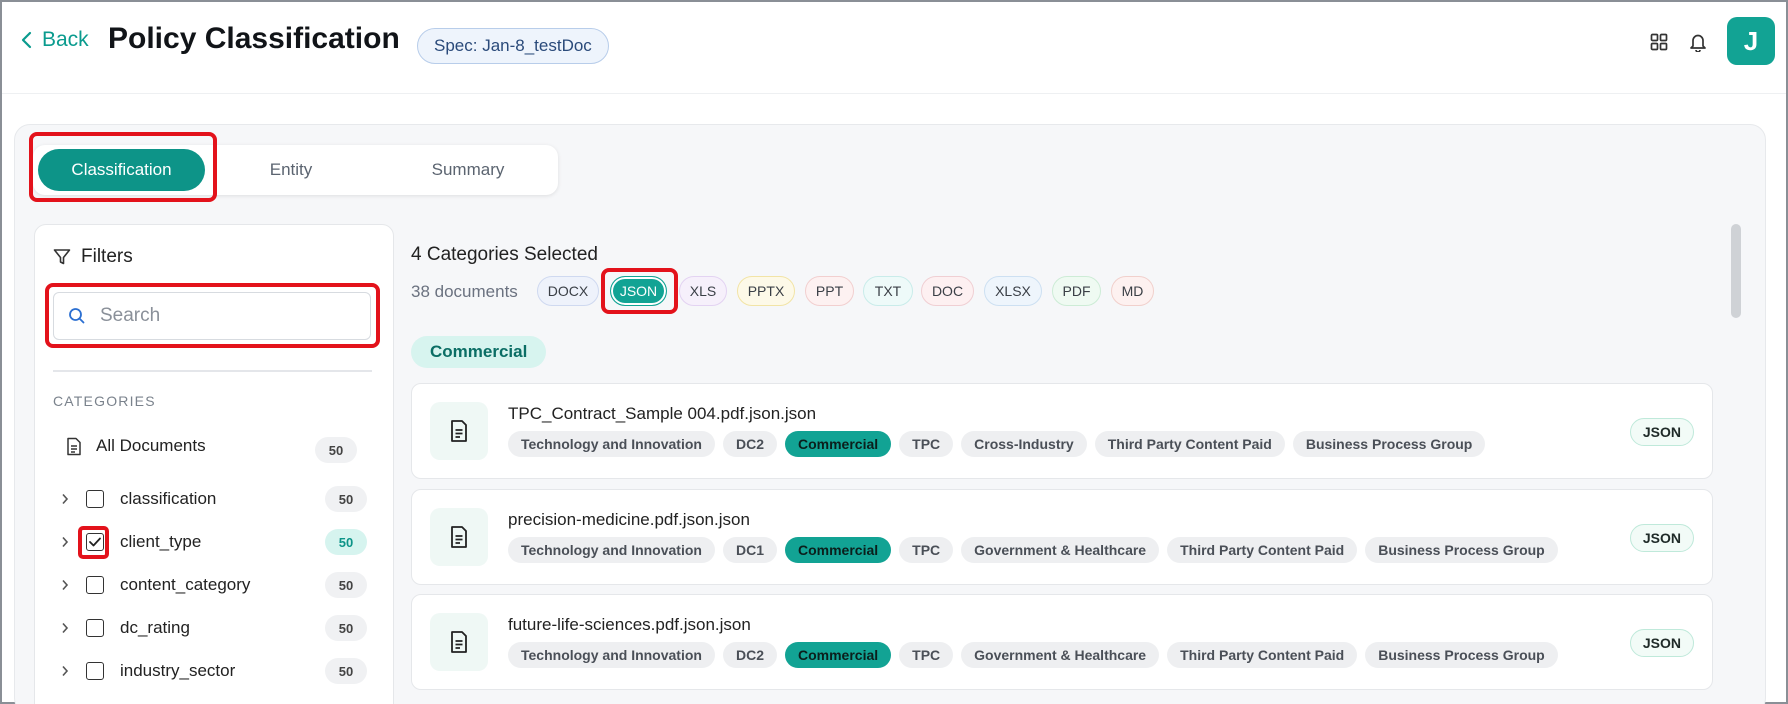 This screenshot has width=1788, height=704. I want to click on document-name: future-life-sciences.pdf.json.json, so click(629, 624).